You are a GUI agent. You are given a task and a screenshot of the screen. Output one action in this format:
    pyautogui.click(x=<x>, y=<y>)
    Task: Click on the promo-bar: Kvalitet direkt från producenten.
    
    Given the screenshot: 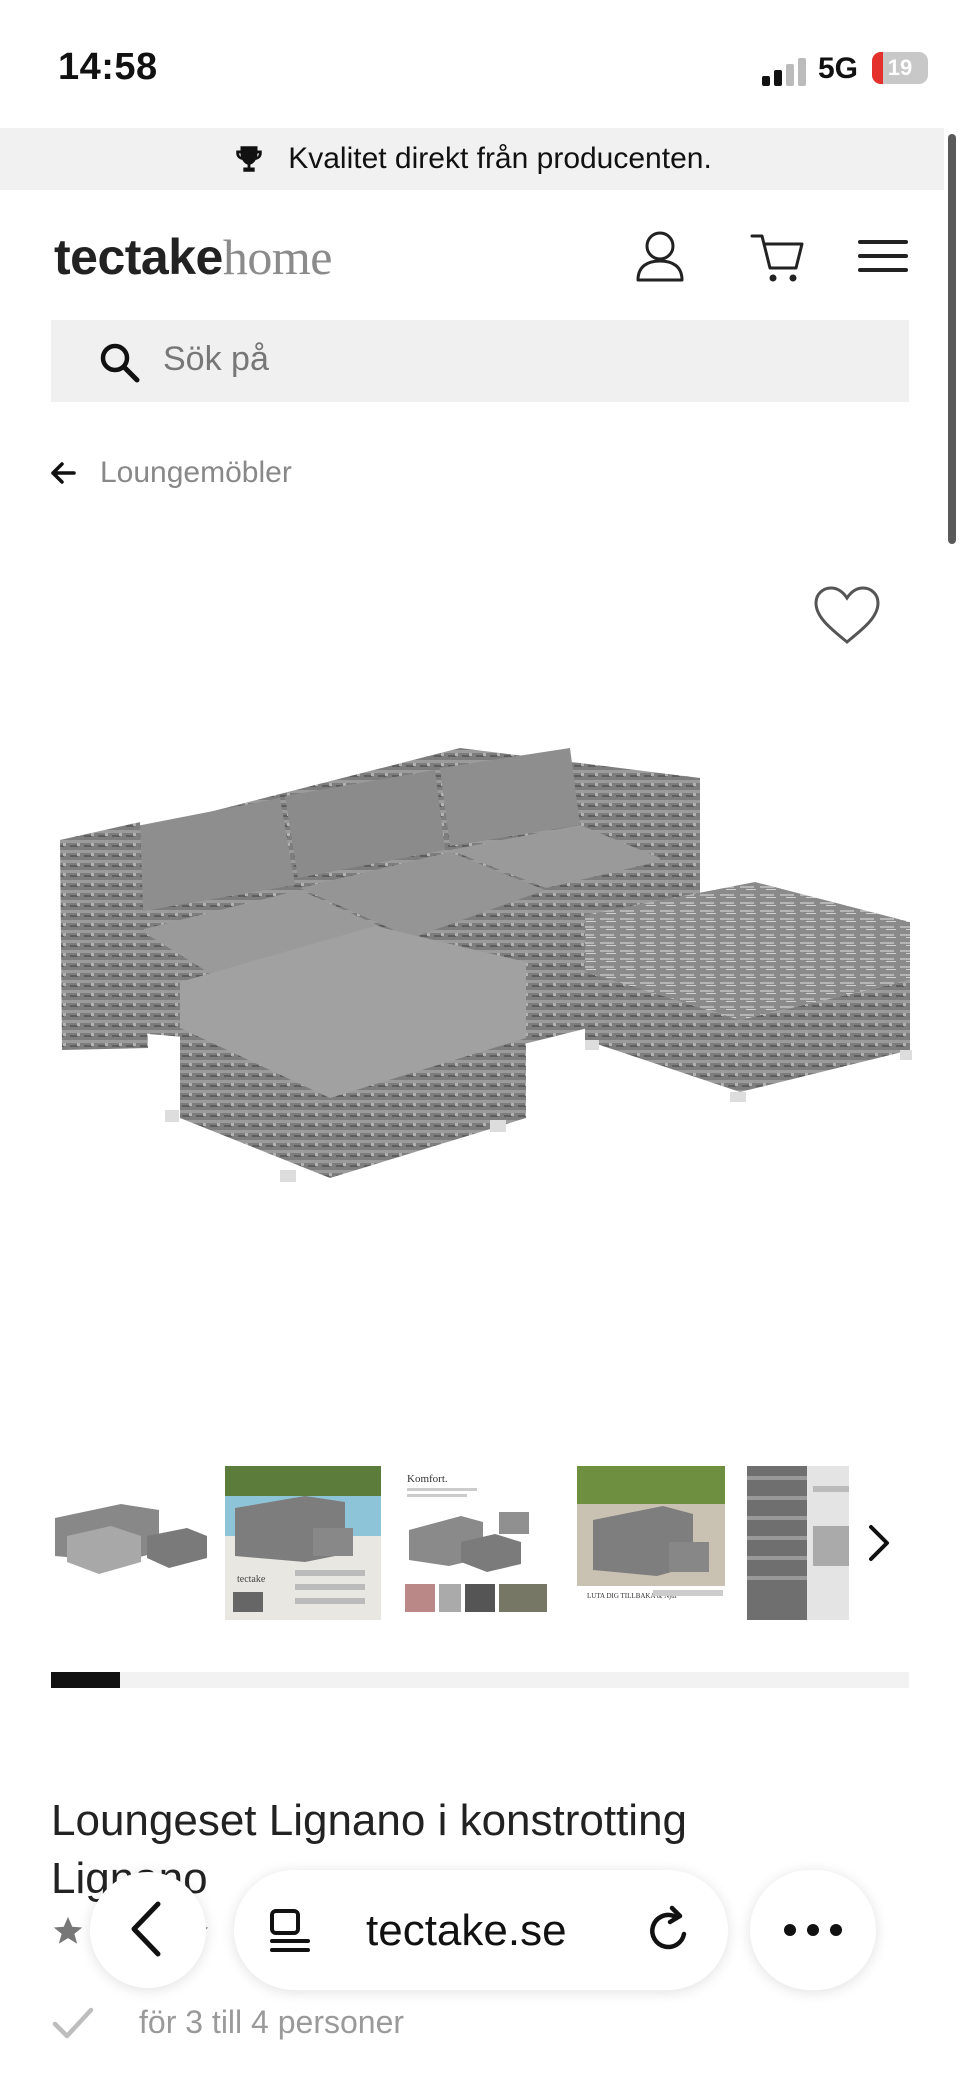 What is the action you would take?
    pyautogui.click(x=472, y=159)
    